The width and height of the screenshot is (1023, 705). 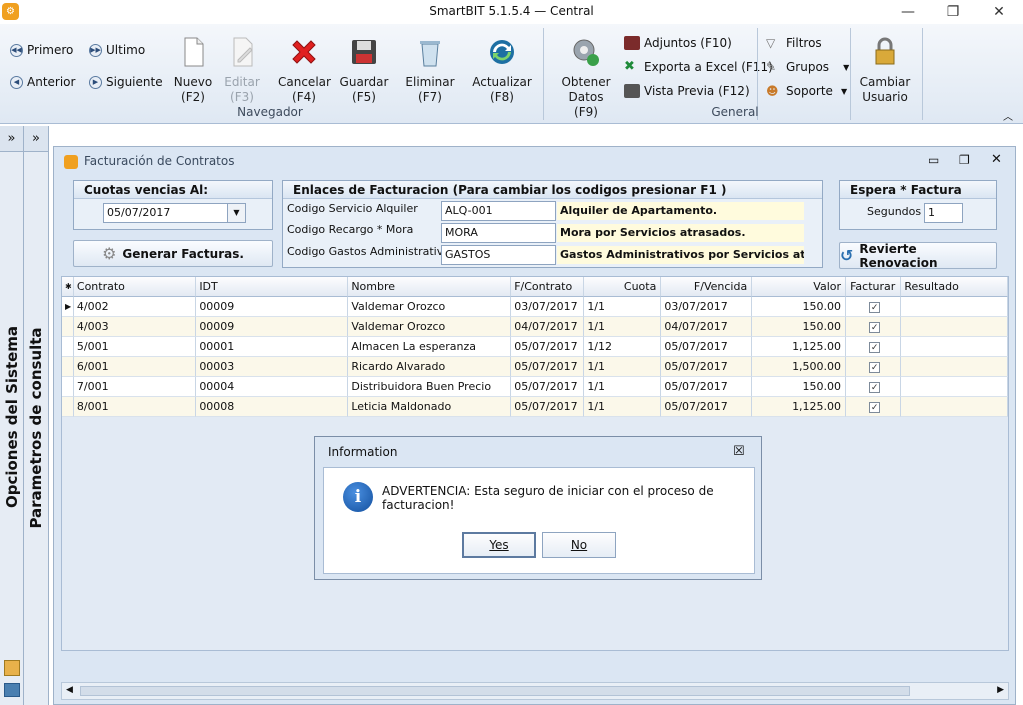 I want to click on codigo-mora-input: MORA, so click(x=498, y=233).